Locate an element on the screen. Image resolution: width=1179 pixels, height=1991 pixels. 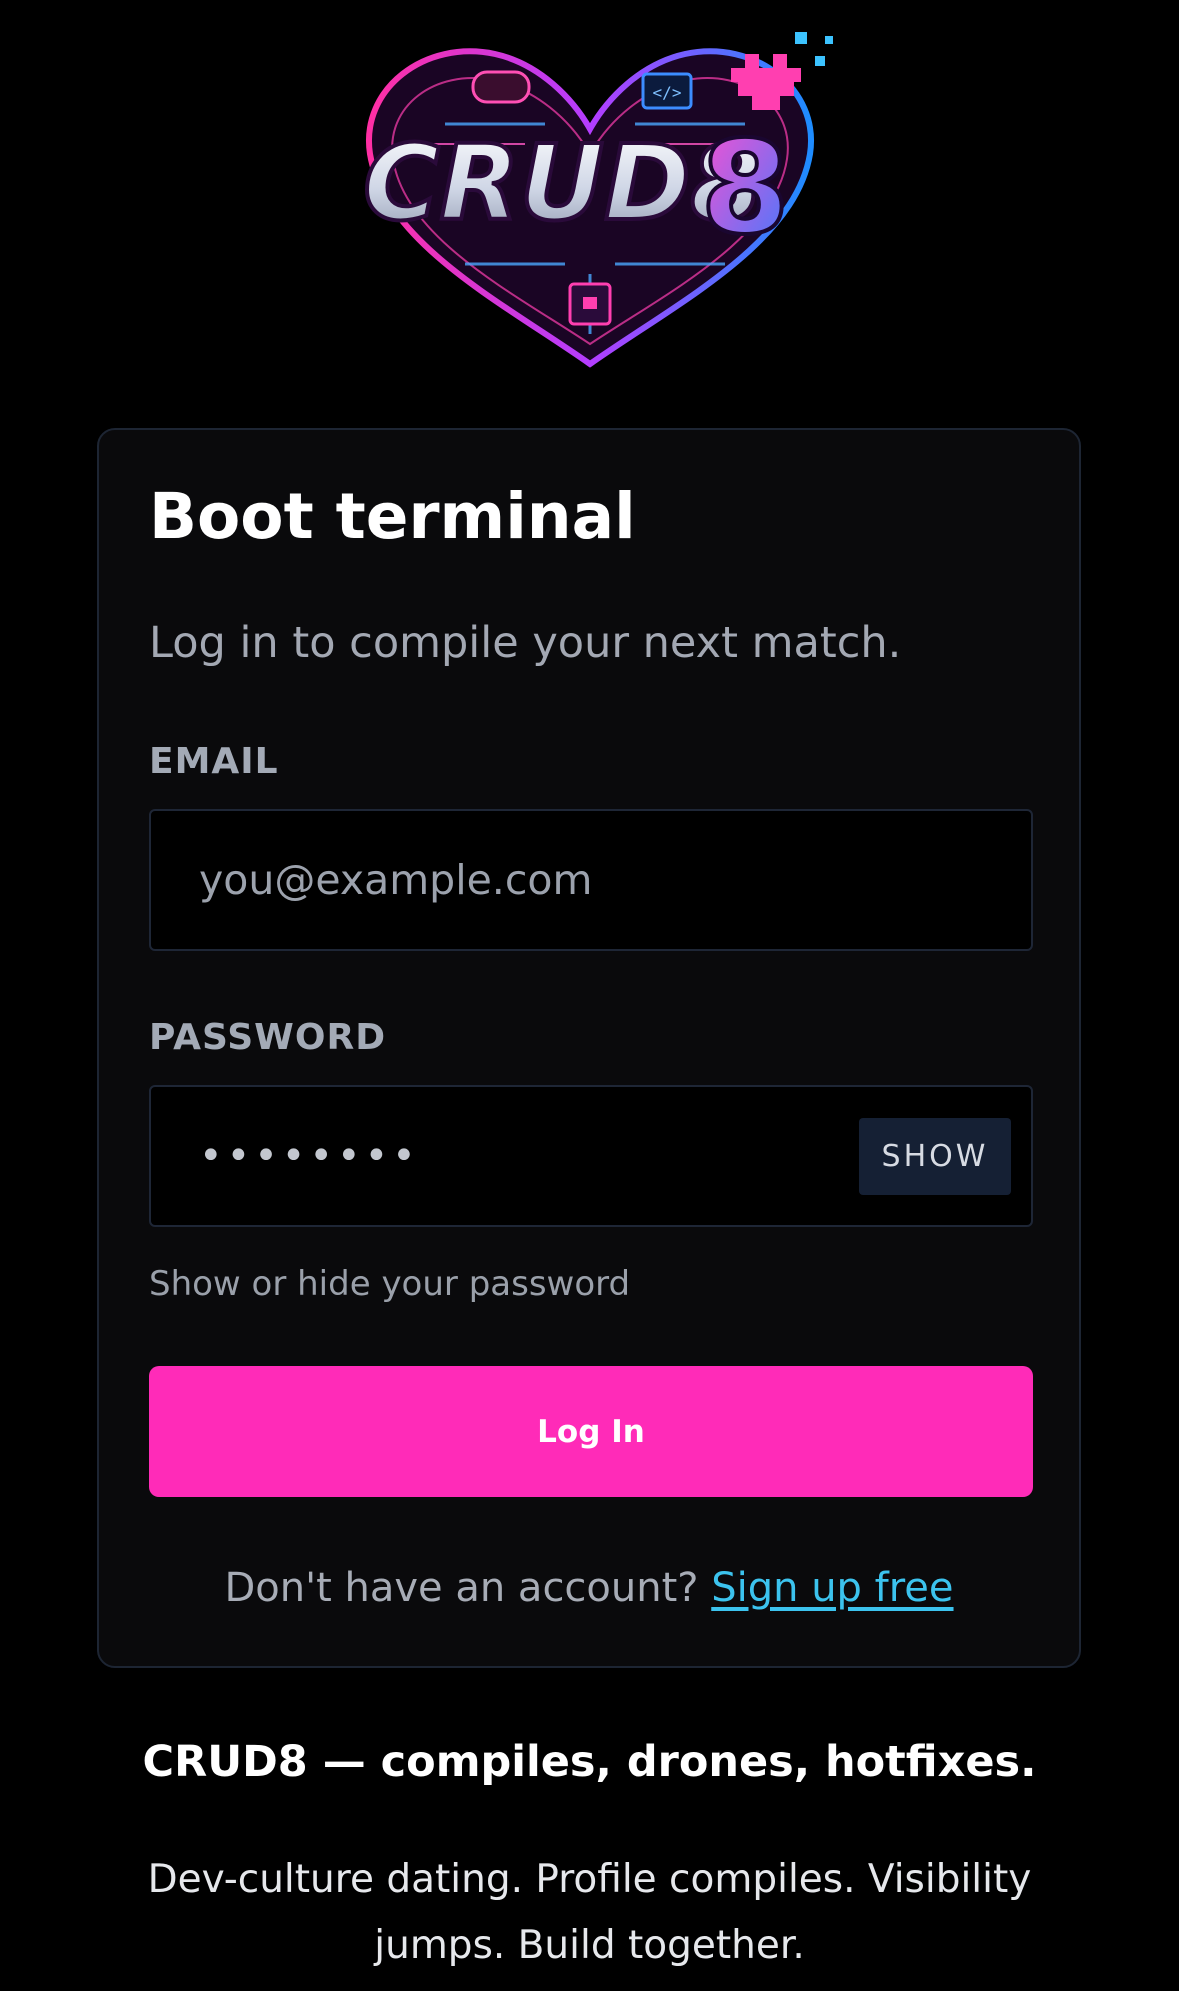
email-field is located at coordinates (591, 880).